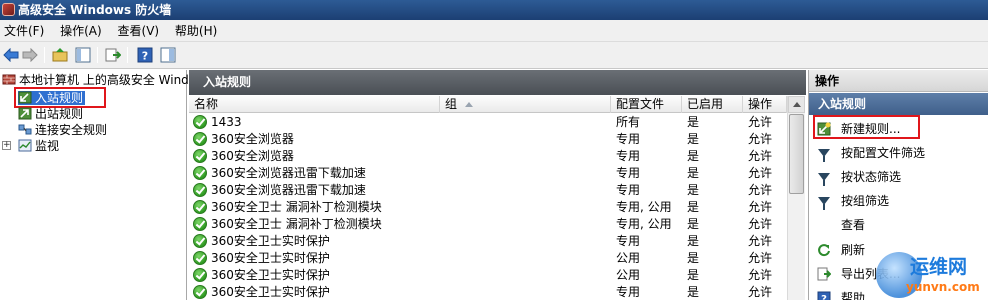  I want to click on menu-action: 操作(A), so click(83, 31).